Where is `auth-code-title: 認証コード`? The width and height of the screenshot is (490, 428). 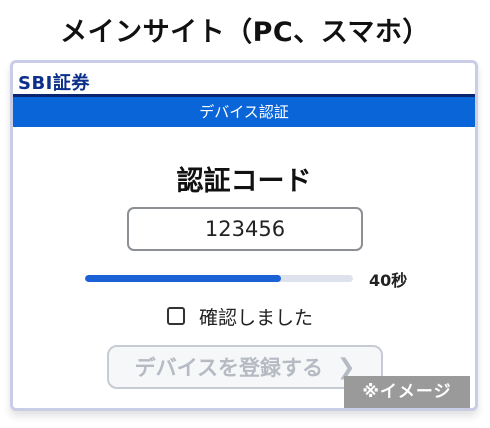 auth-code-title: 認証コード is located at coordinates (244, 181).